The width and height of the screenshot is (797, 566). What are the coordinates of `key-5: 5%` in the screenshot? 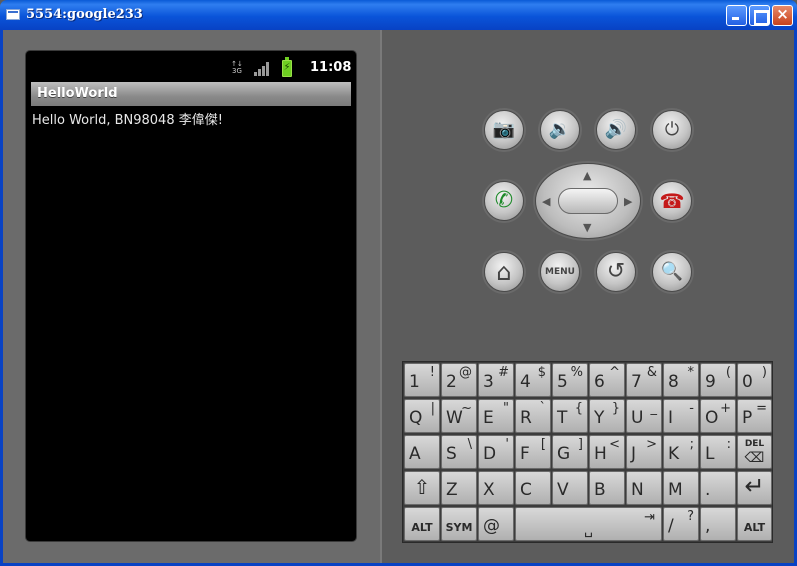 It's located at (570, 380).